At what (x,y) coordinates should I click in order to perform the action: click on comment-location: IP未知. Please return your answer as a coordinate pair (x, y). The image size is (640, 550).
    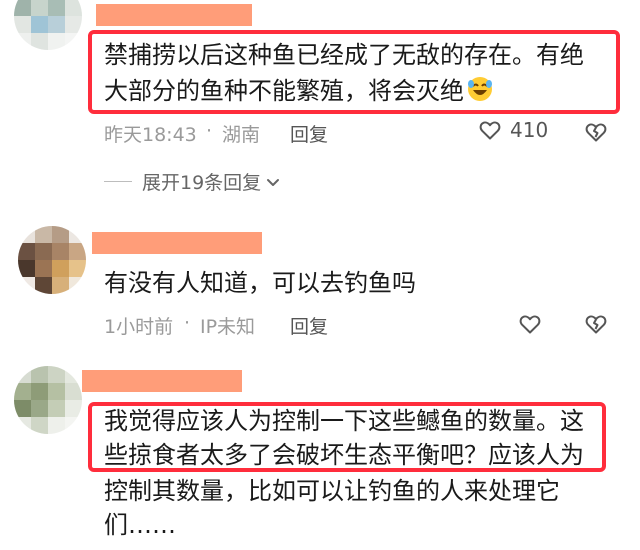
    Looking at the image, I should click on (228, 327).